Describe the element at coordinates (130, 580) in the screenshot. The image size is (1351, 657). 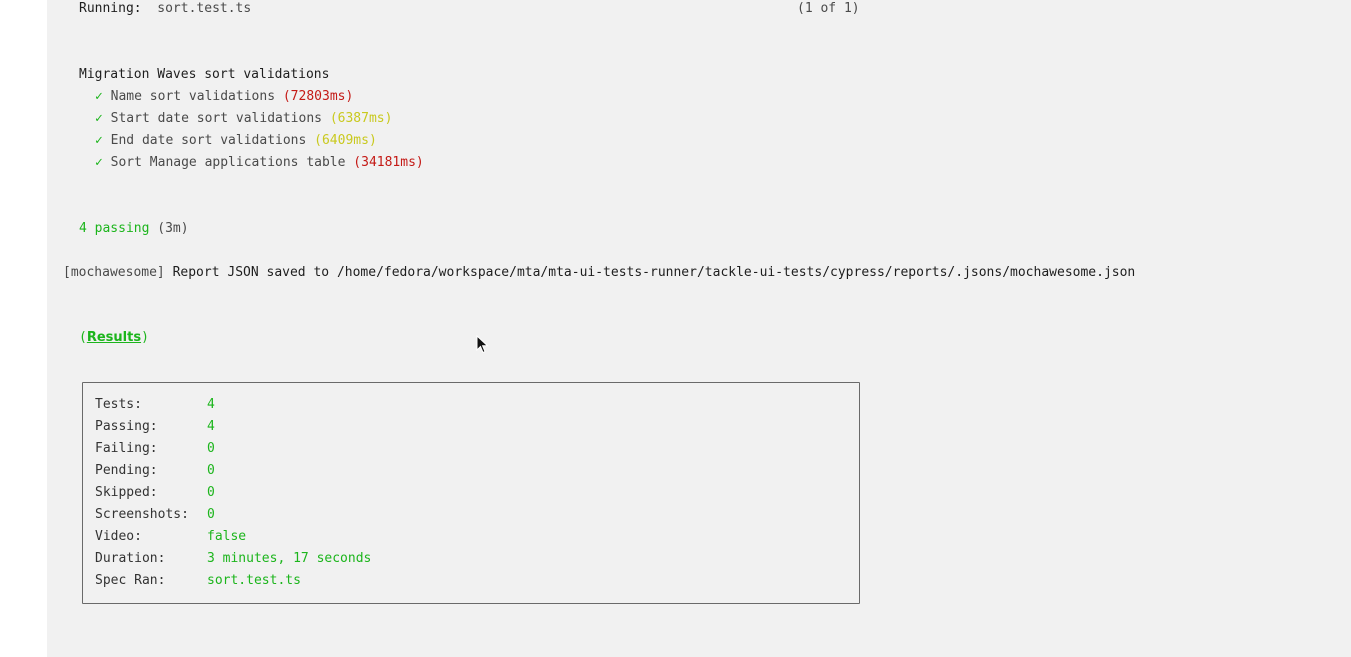
I see `results-label: Spec Ran:` at that location.